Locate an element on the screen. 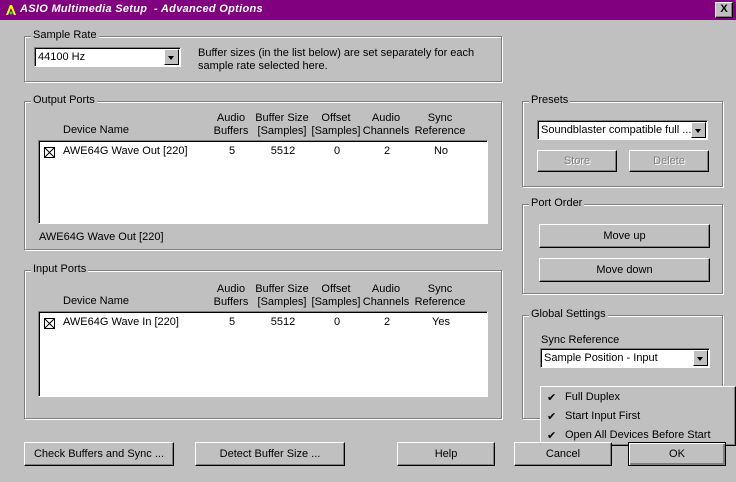 The height and width of the screenshot is (482, 736). cancel-button: Cancel is located at coordinates (563, 454).